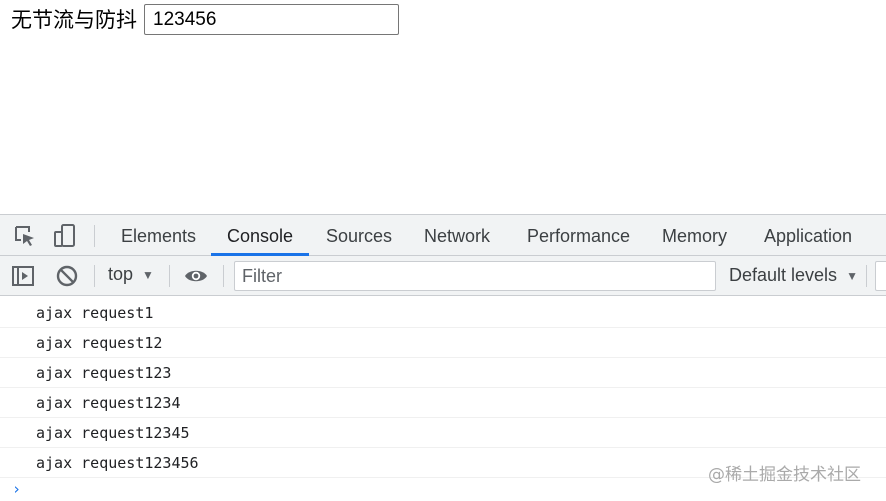 The height and width of the screenshot is (501, 886). What do you see at coordinates (271, 19) in the screenshot?
I see `demo-text-input` at bounding box center [271, 19].